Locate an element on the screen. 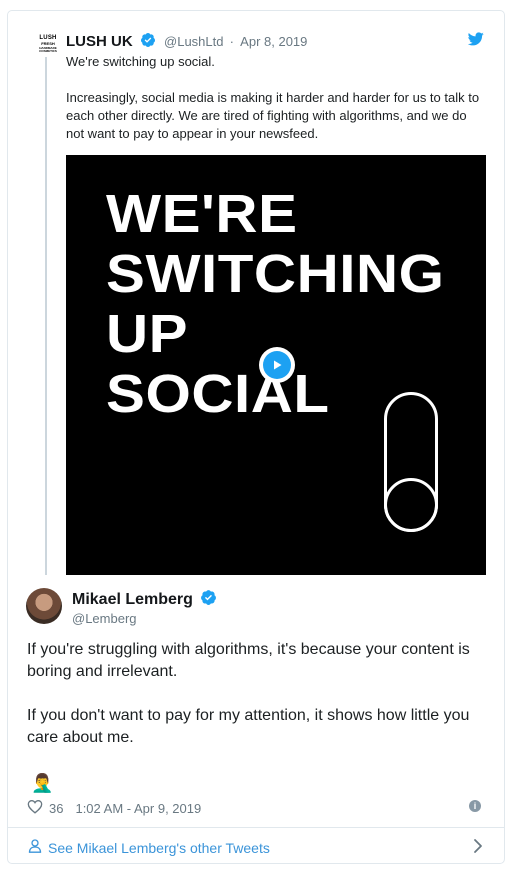  media-text-line: SOCIAL is located at coordinates (218, 394).